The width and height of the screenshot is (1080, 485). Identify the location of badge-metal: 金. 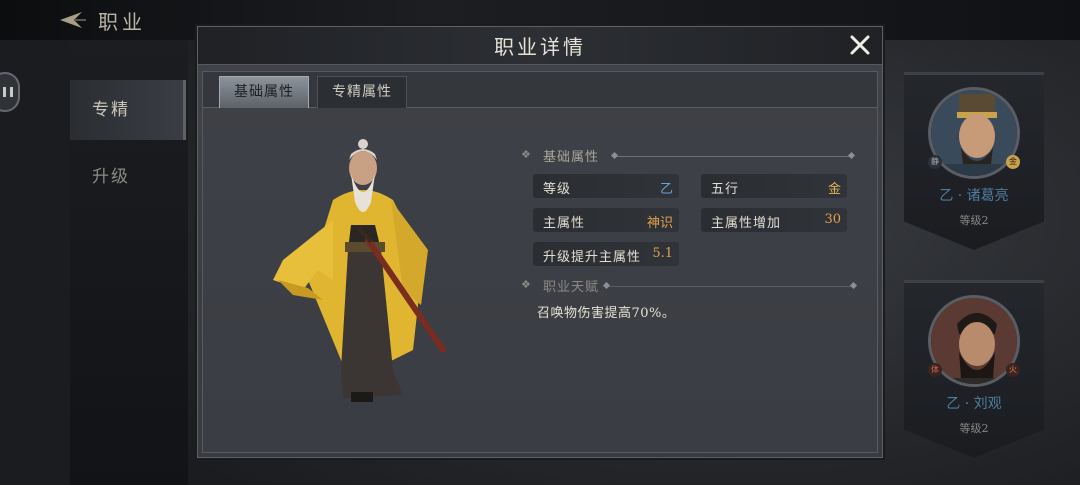
(1013, 162).